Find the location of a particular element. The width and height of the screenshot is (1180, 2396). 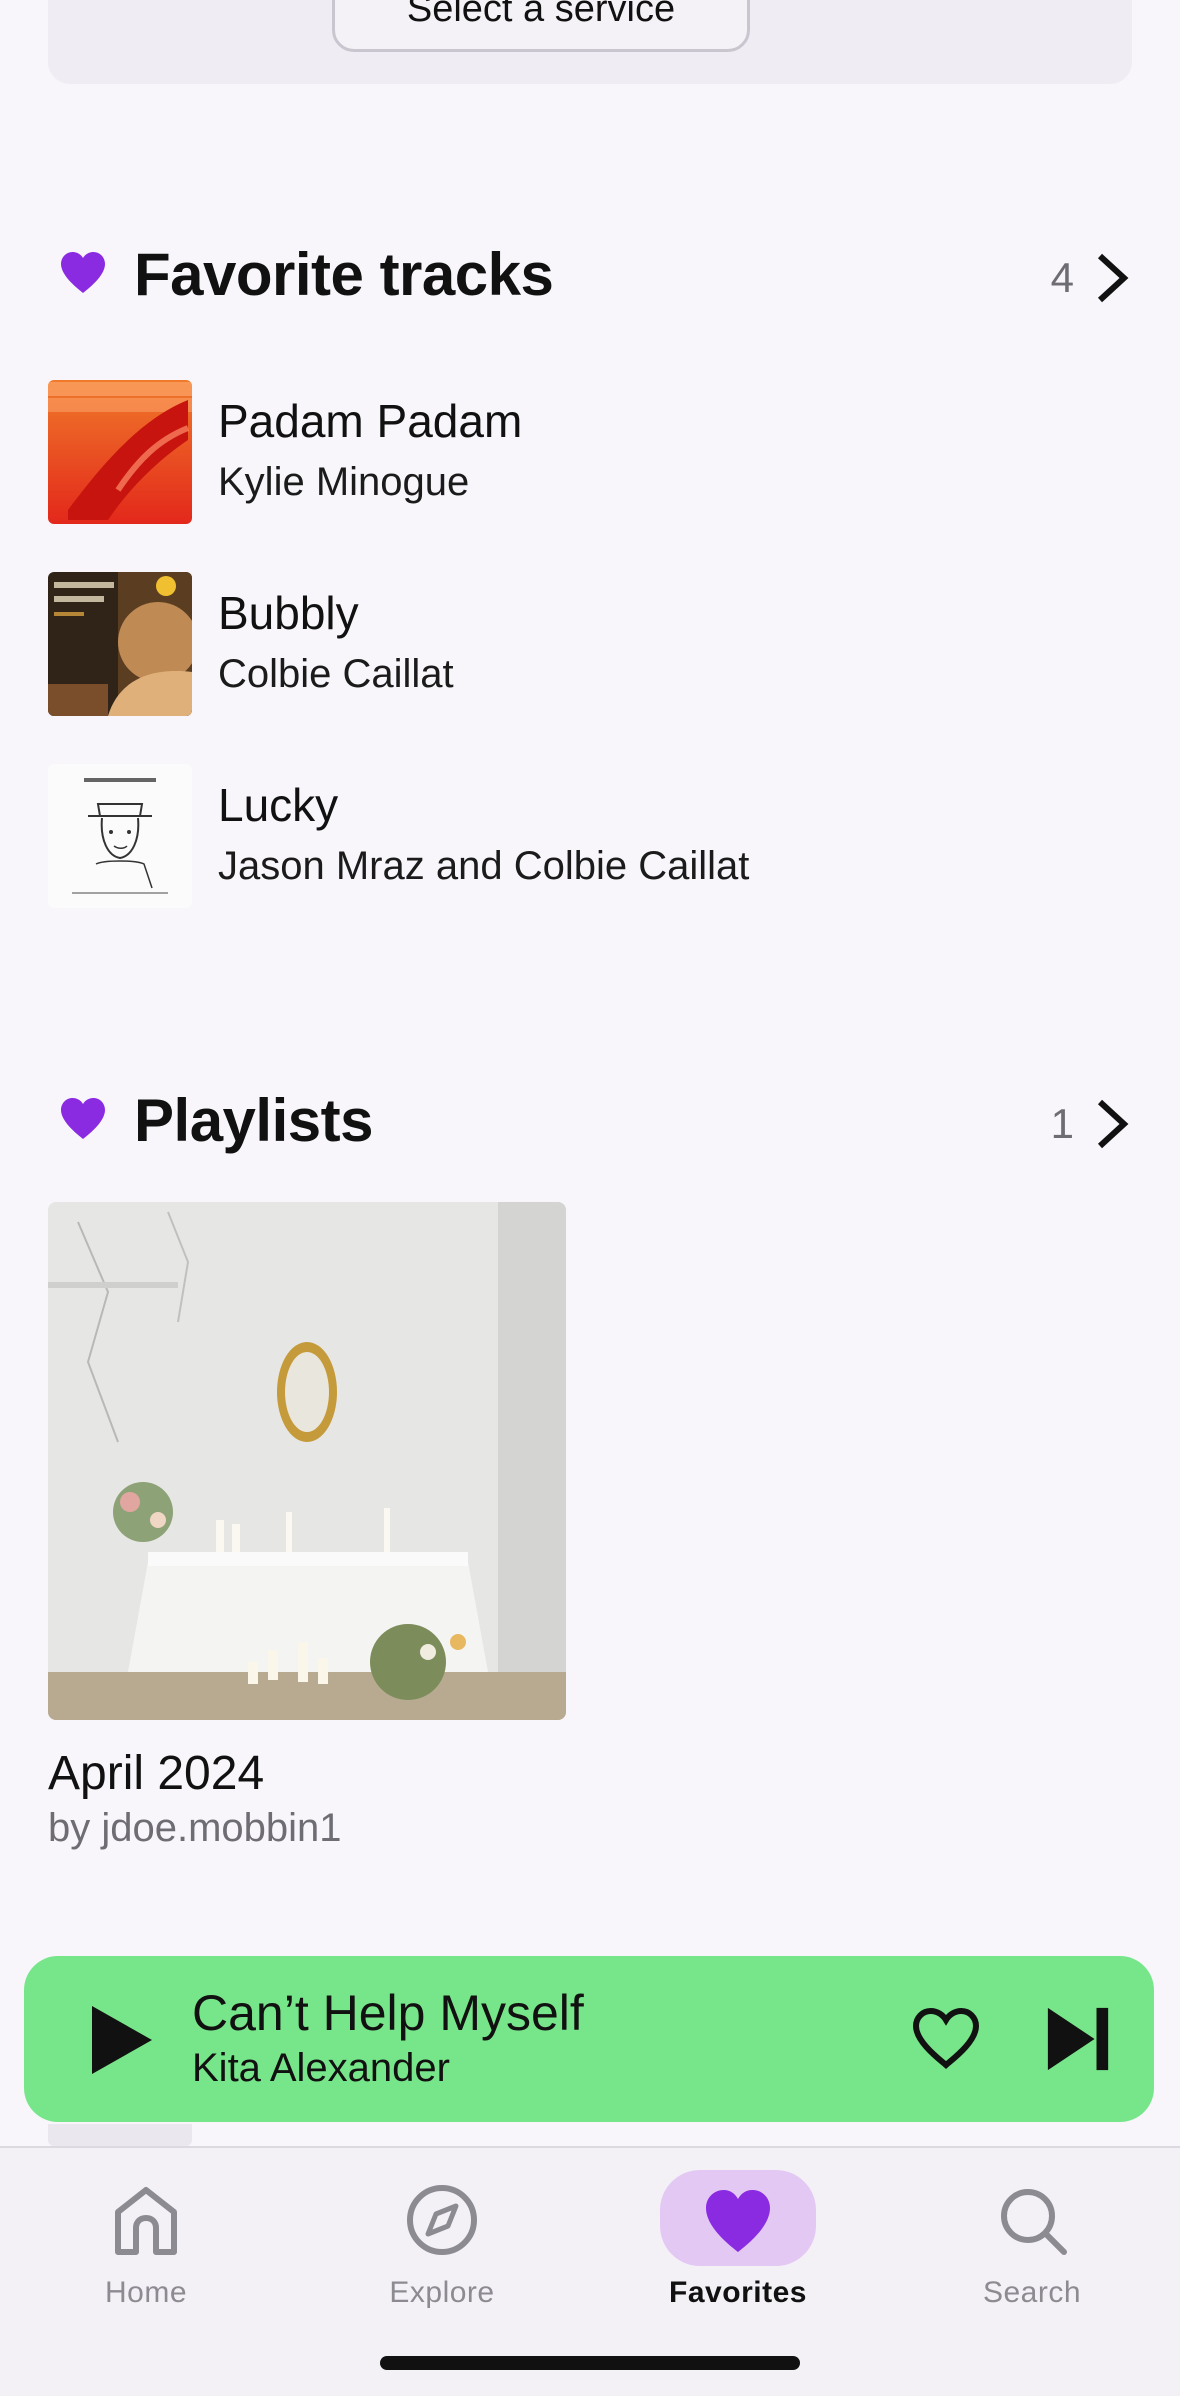

track-count: 4 is located at coordinates (1062, 277).